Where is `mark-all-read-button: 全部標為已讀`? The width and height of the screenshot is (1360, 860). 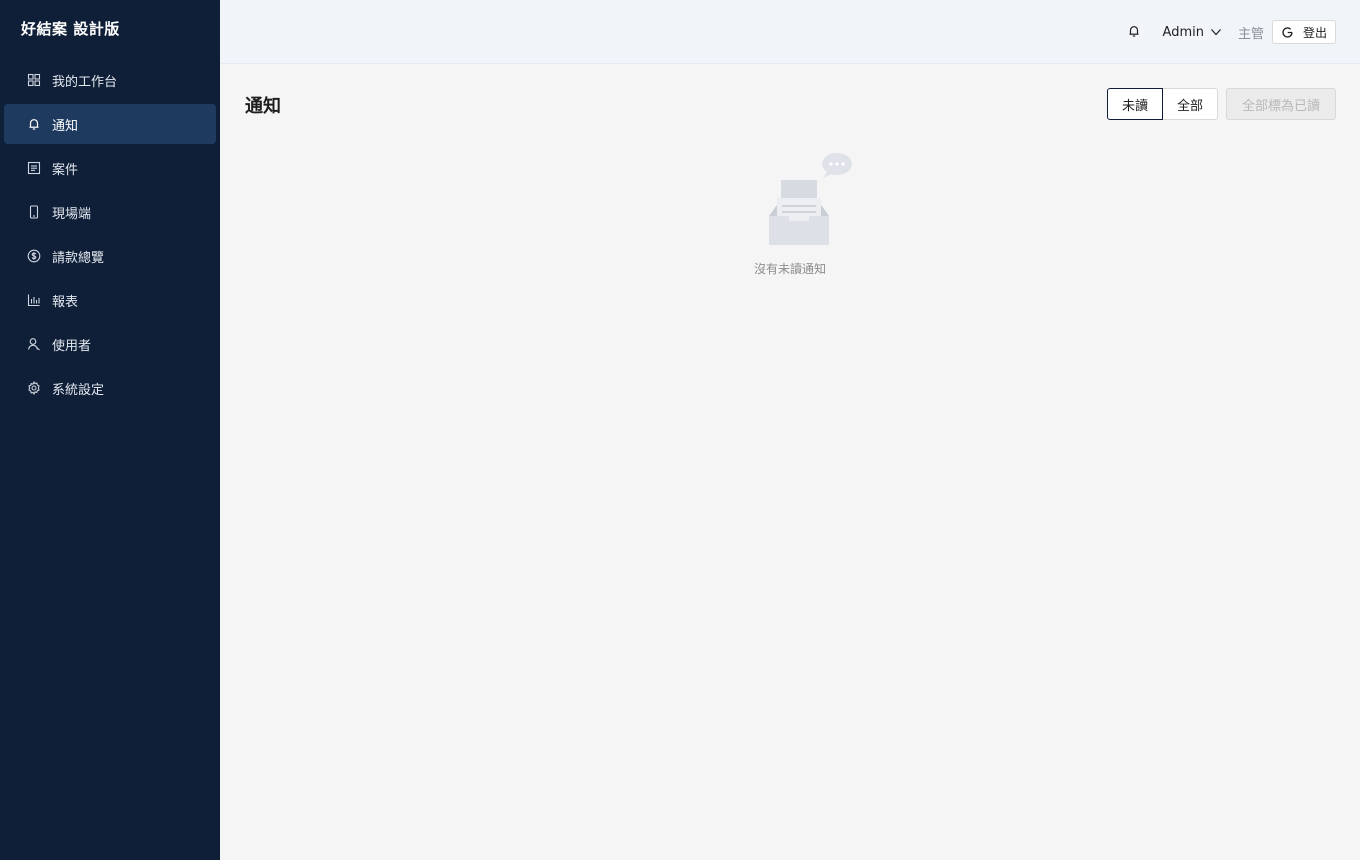
mark-all-read-button: 全部標為已讀 is located at coordinates (1280, 104).